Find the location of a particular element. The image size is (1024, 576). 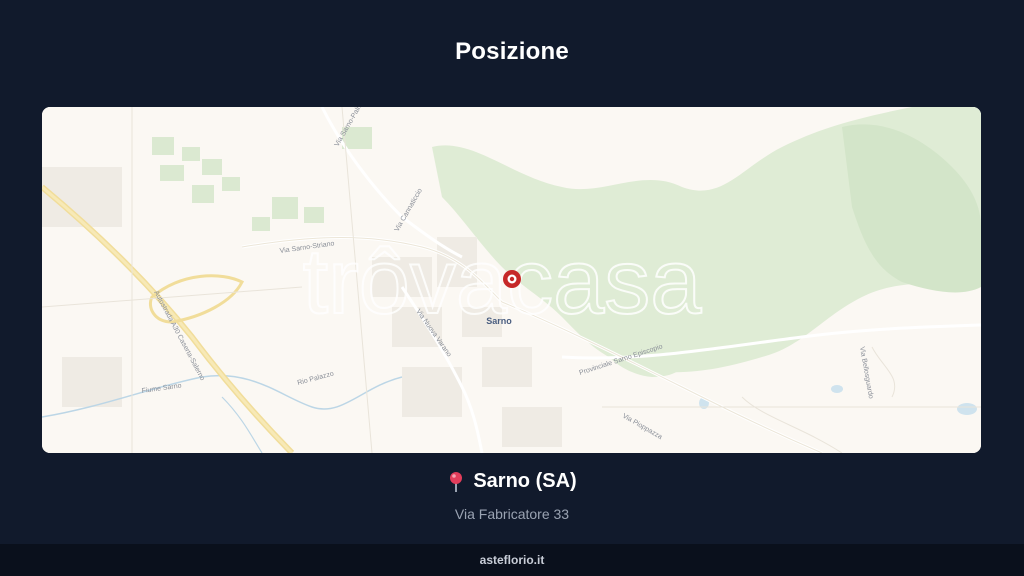

footer: asteflorio.it is located at coordinates (512, 560).